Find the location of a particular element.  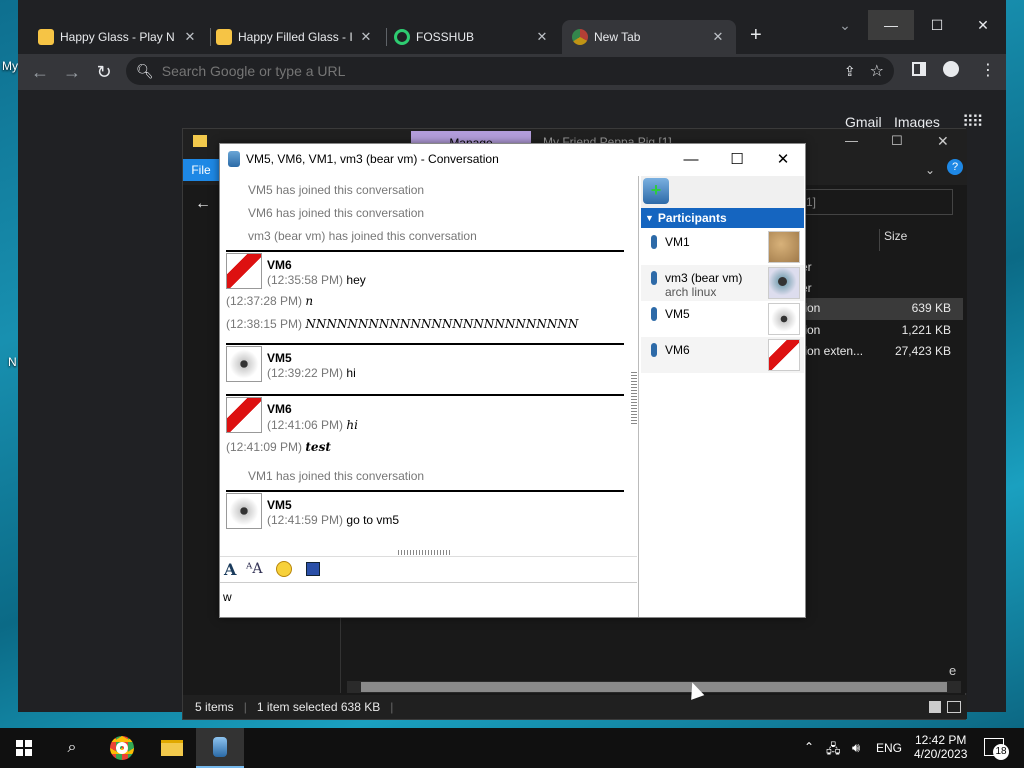

folder-icon is located at coordinates (200, 141).